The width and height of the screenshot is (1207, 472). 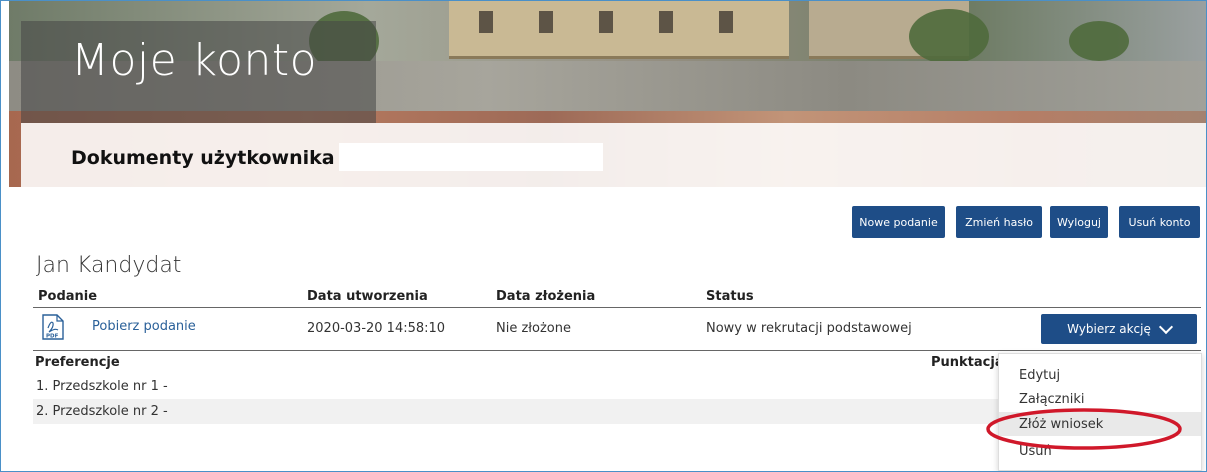 I want to click on new-application-button: Nowe podanie, so click(x=898, y=222).